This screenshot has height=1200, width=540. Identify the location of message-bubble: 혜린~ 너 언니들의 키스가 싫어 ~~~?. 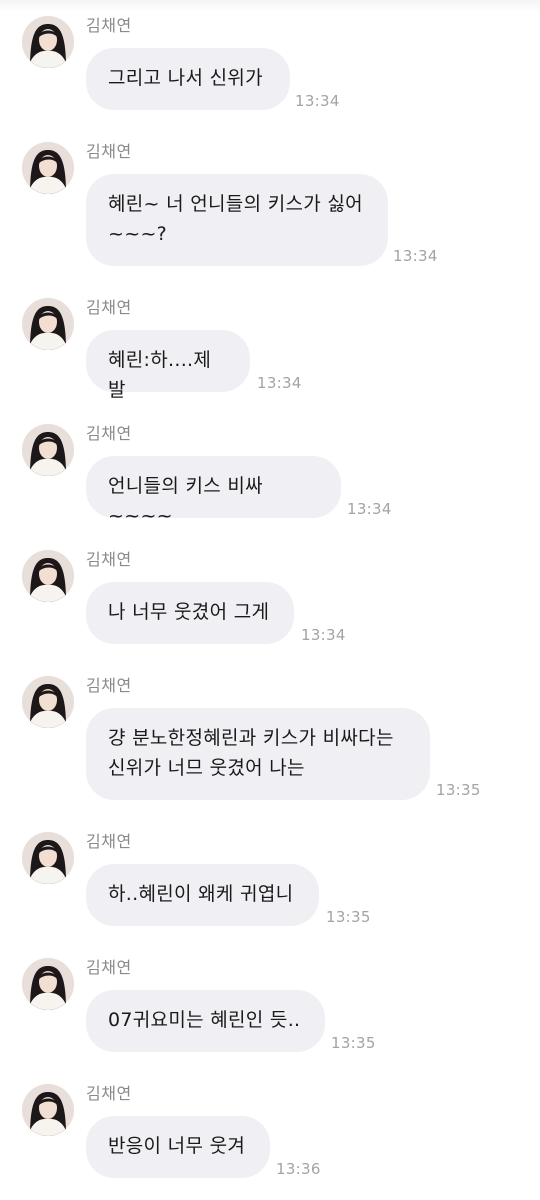
(237, 220).